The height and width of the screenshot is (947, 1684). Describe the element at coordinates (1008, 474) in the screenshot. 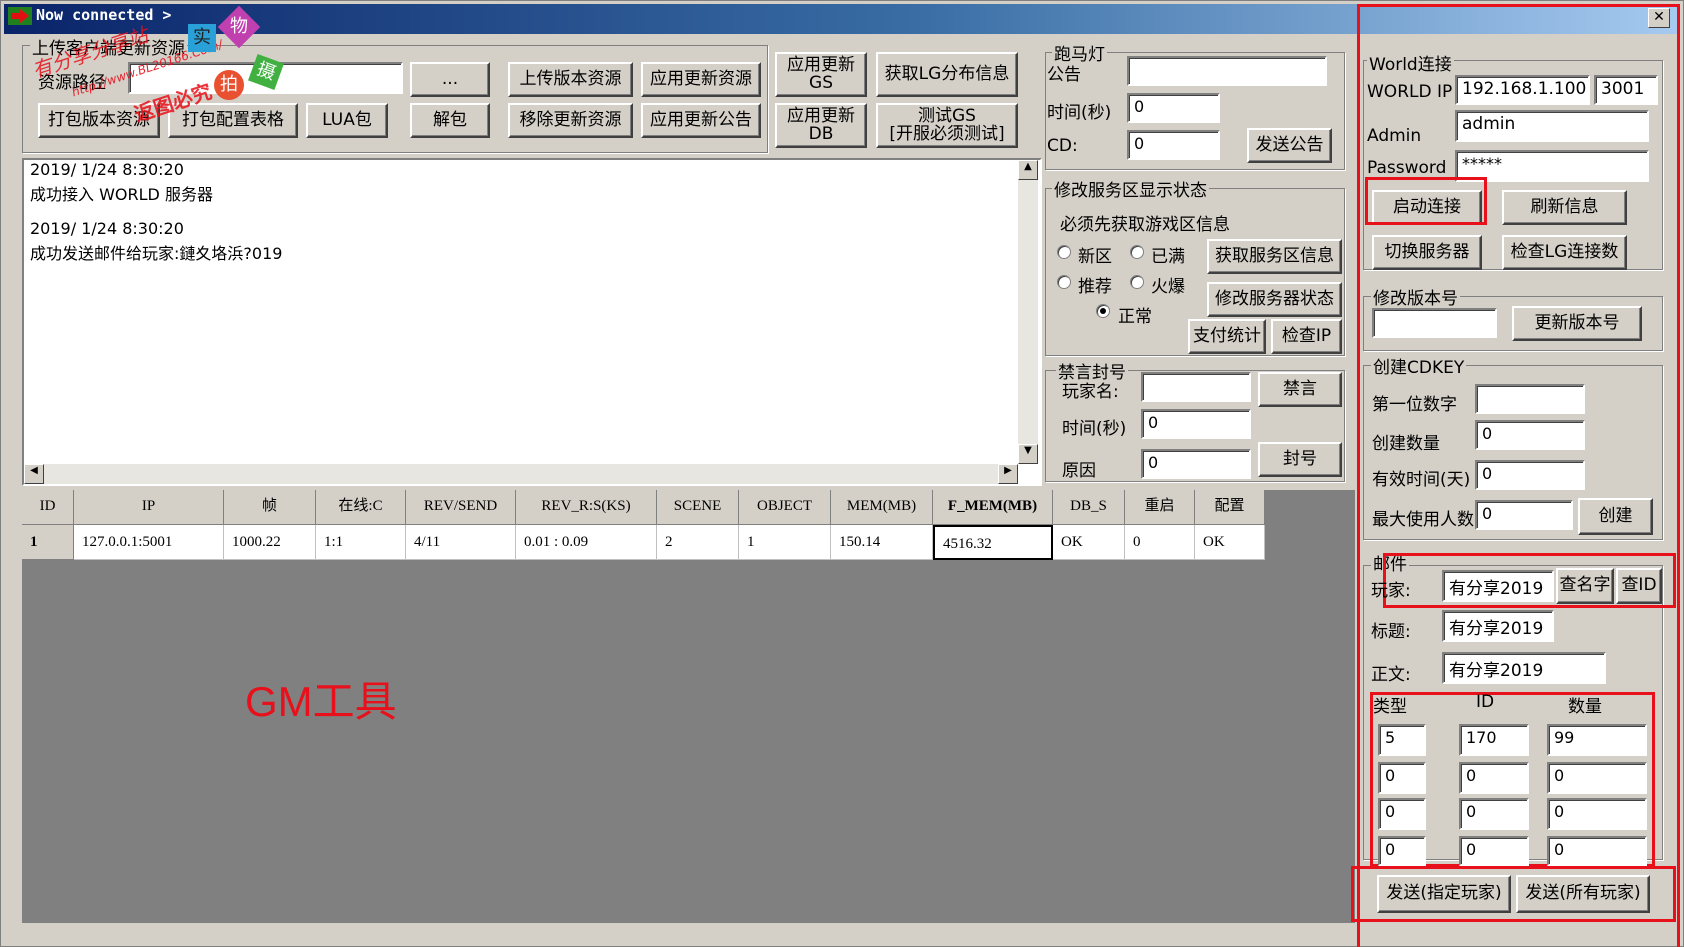

I see `scroll-right-icon: ▶` at that location.